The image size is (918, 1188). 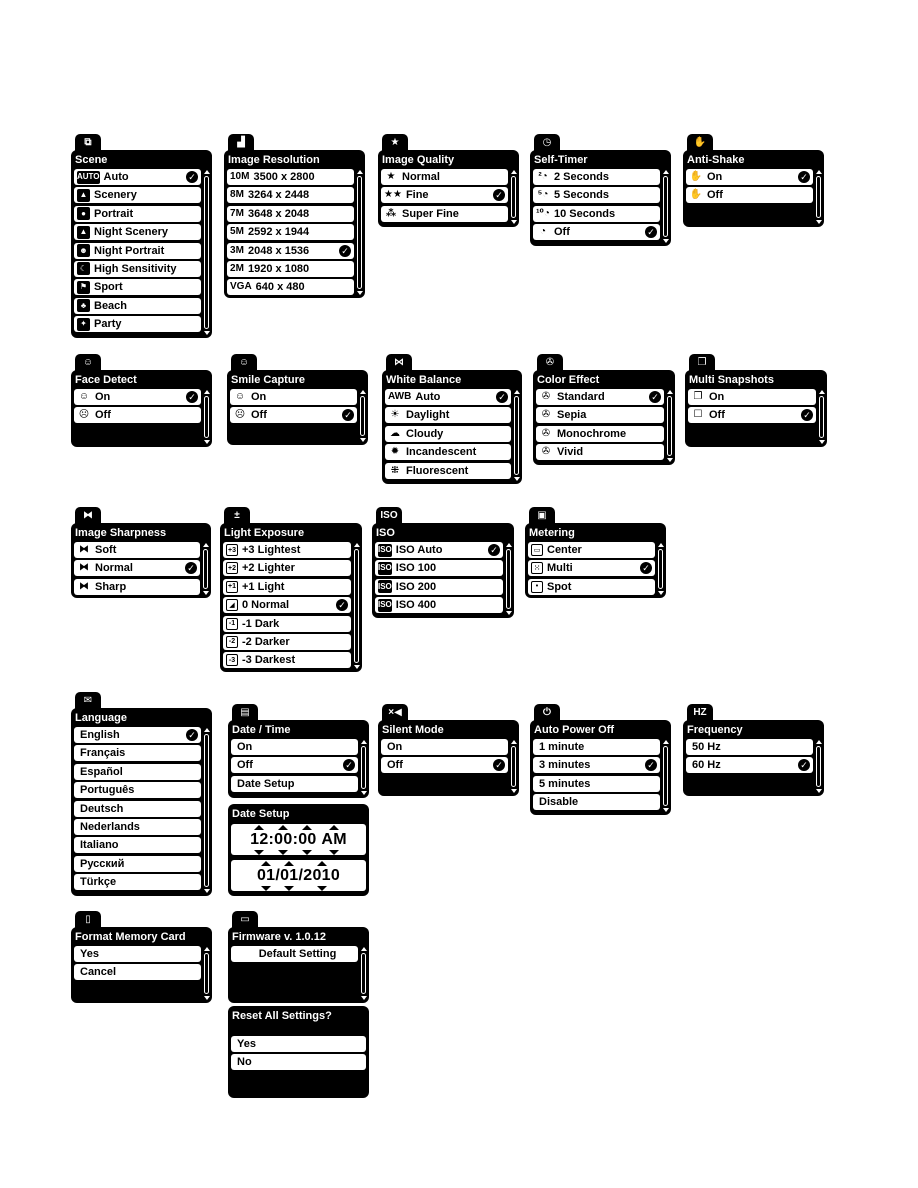 What do you see at coordinates (293, 397) in the screenshot?
I see `menu-option: ☺ On` at bounding box center [293, 397].